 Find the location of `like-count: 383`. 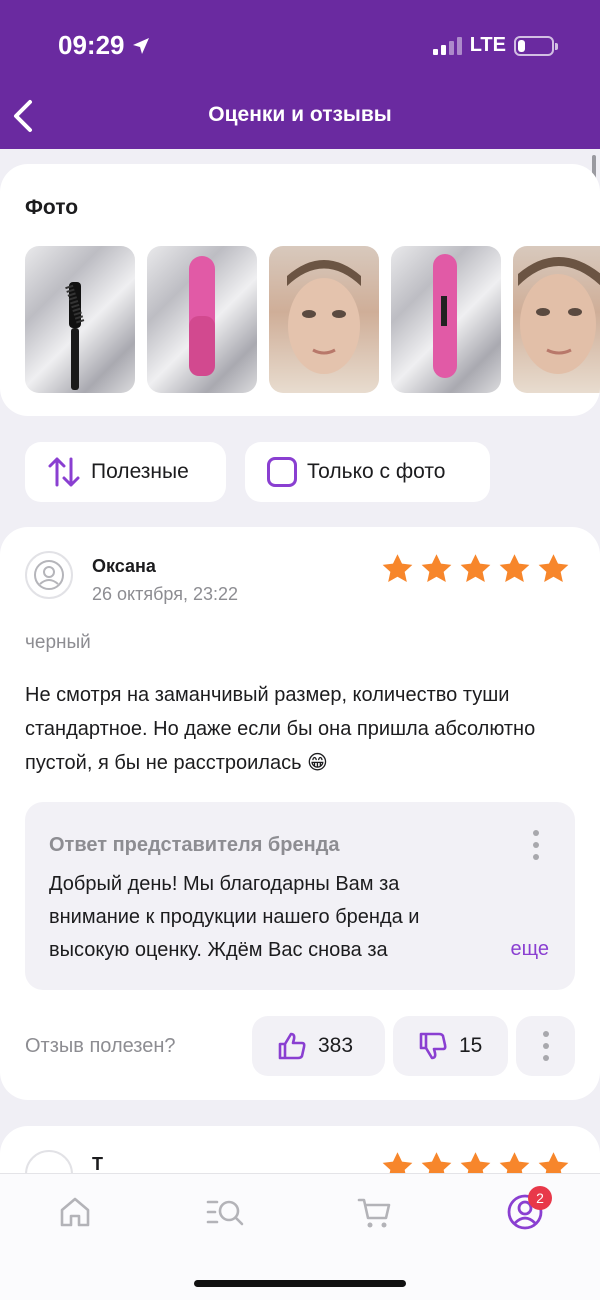

like-count: 383 is located at coordinates (336, 1045).